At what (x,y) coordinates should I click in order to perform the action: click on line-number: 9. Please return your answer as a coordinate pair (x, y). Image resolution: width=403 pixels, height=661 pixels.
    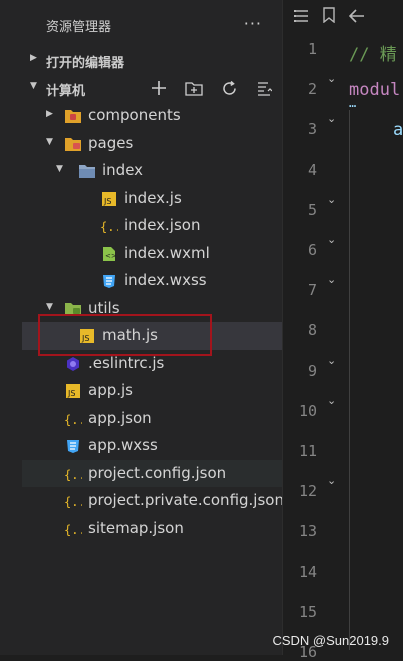
    Looking at the image, I should click on (312, 370).